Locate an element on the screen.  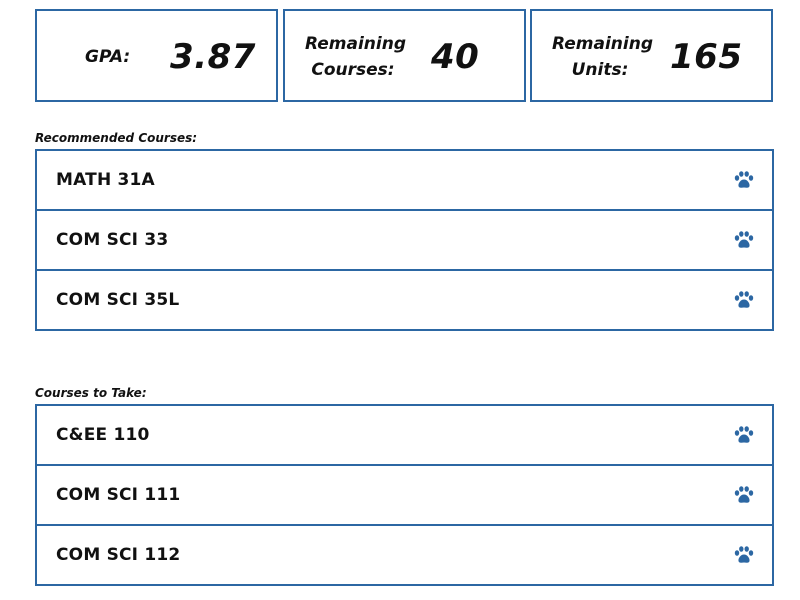
recommended-courses-title: Recommended Courses: is located at coordinates (116, 138).